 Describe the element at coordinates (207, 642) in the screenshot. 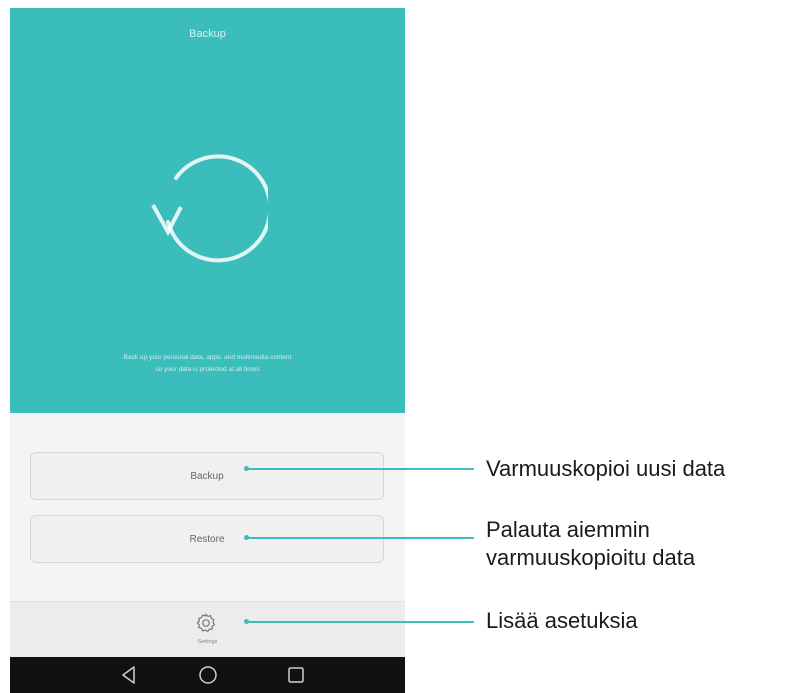

I see `settings-label: Settings` at that location.